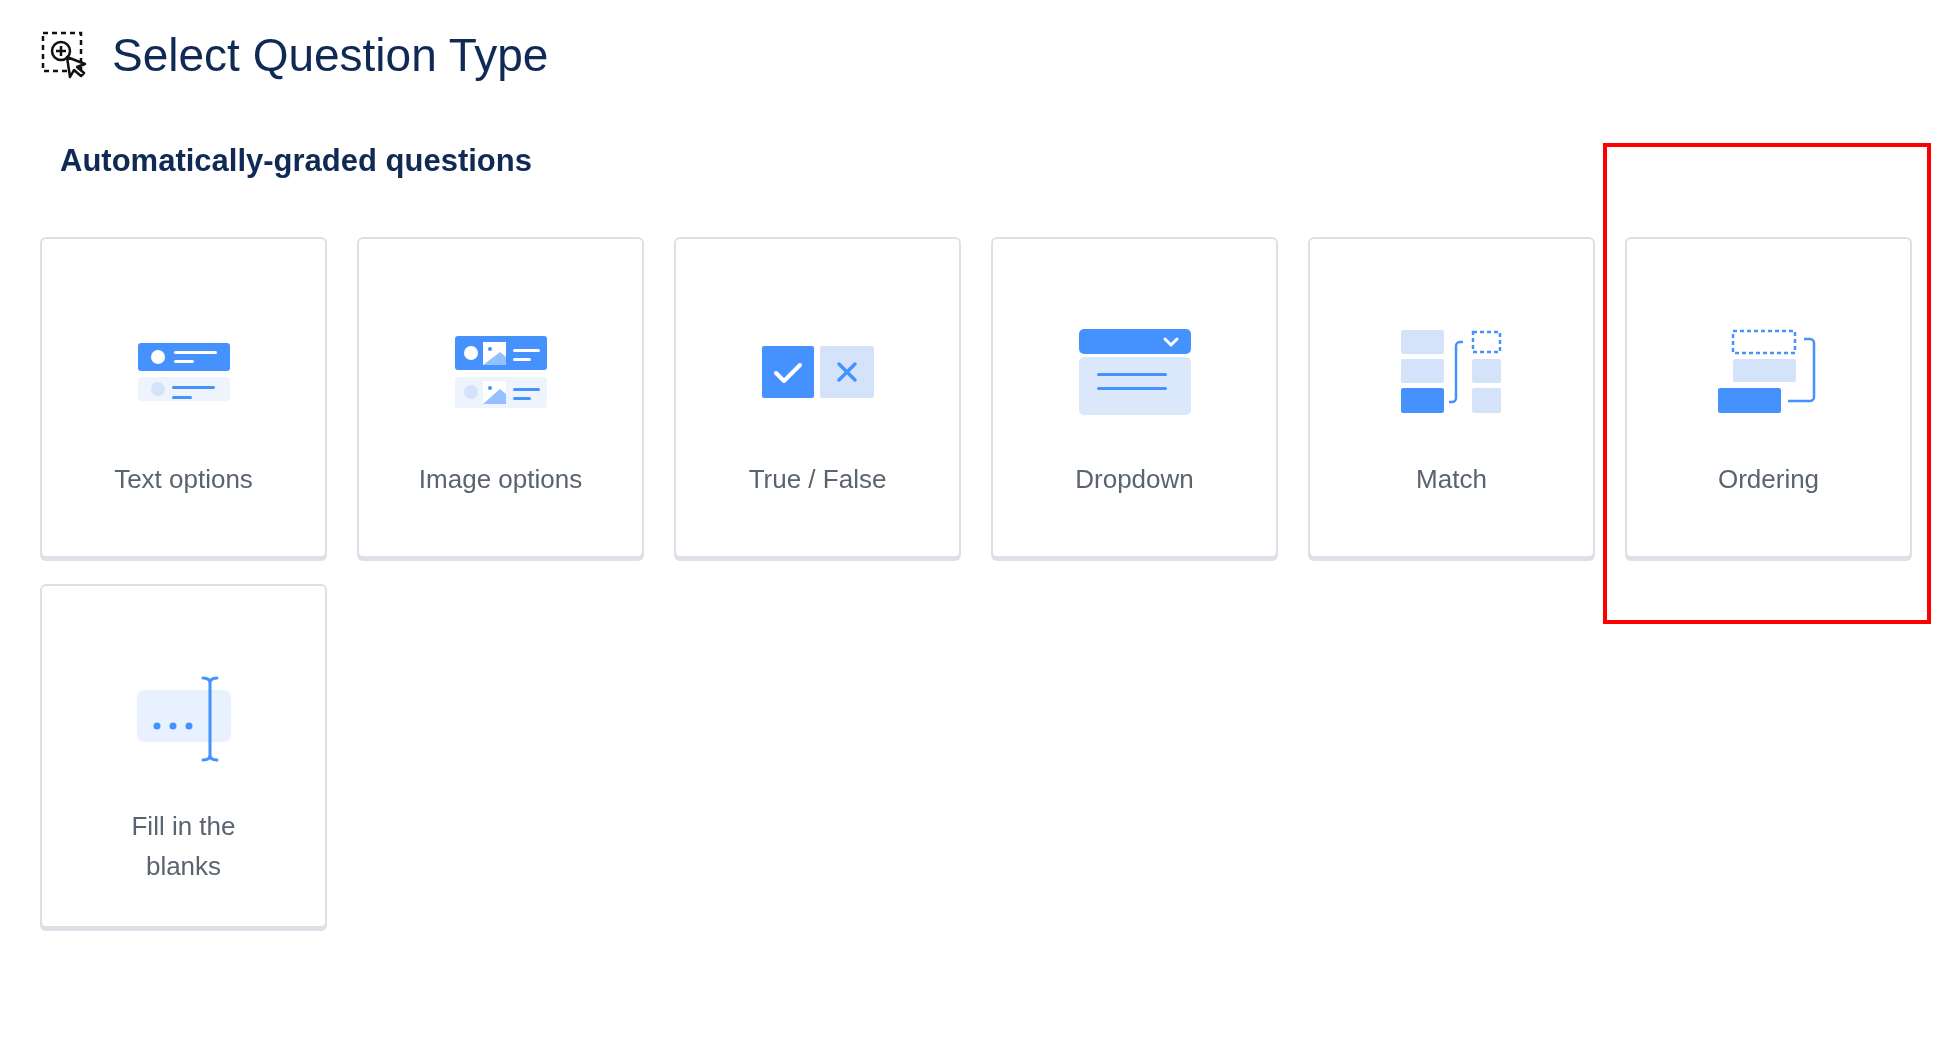  Describe the element at coordinates (500, 371) in the screenshot. I see `image-options-icon` at that location.